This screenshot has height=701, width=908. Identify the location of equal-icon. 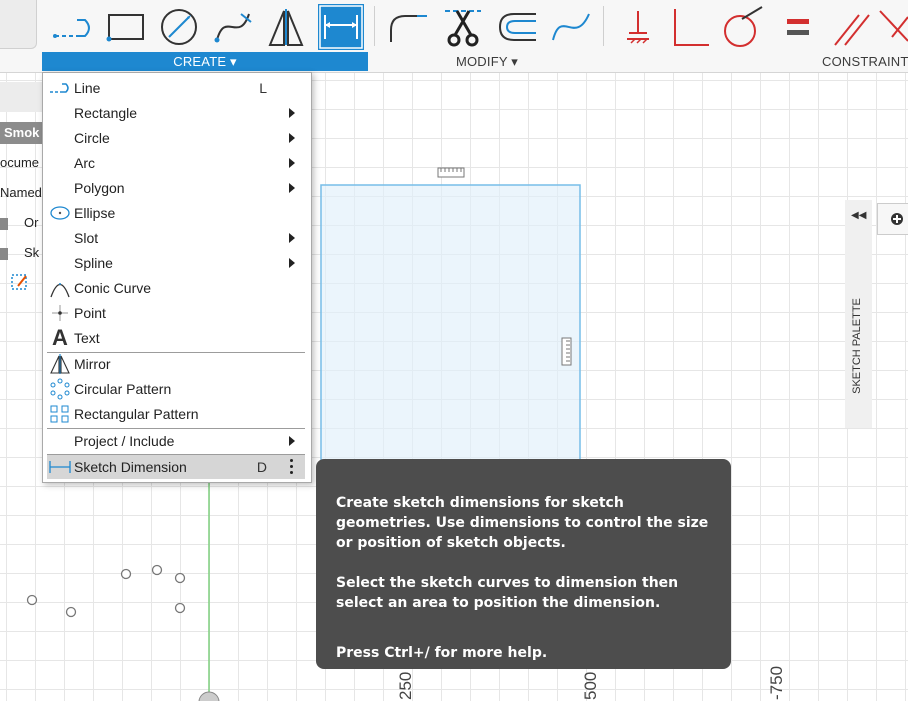
(798, 27).